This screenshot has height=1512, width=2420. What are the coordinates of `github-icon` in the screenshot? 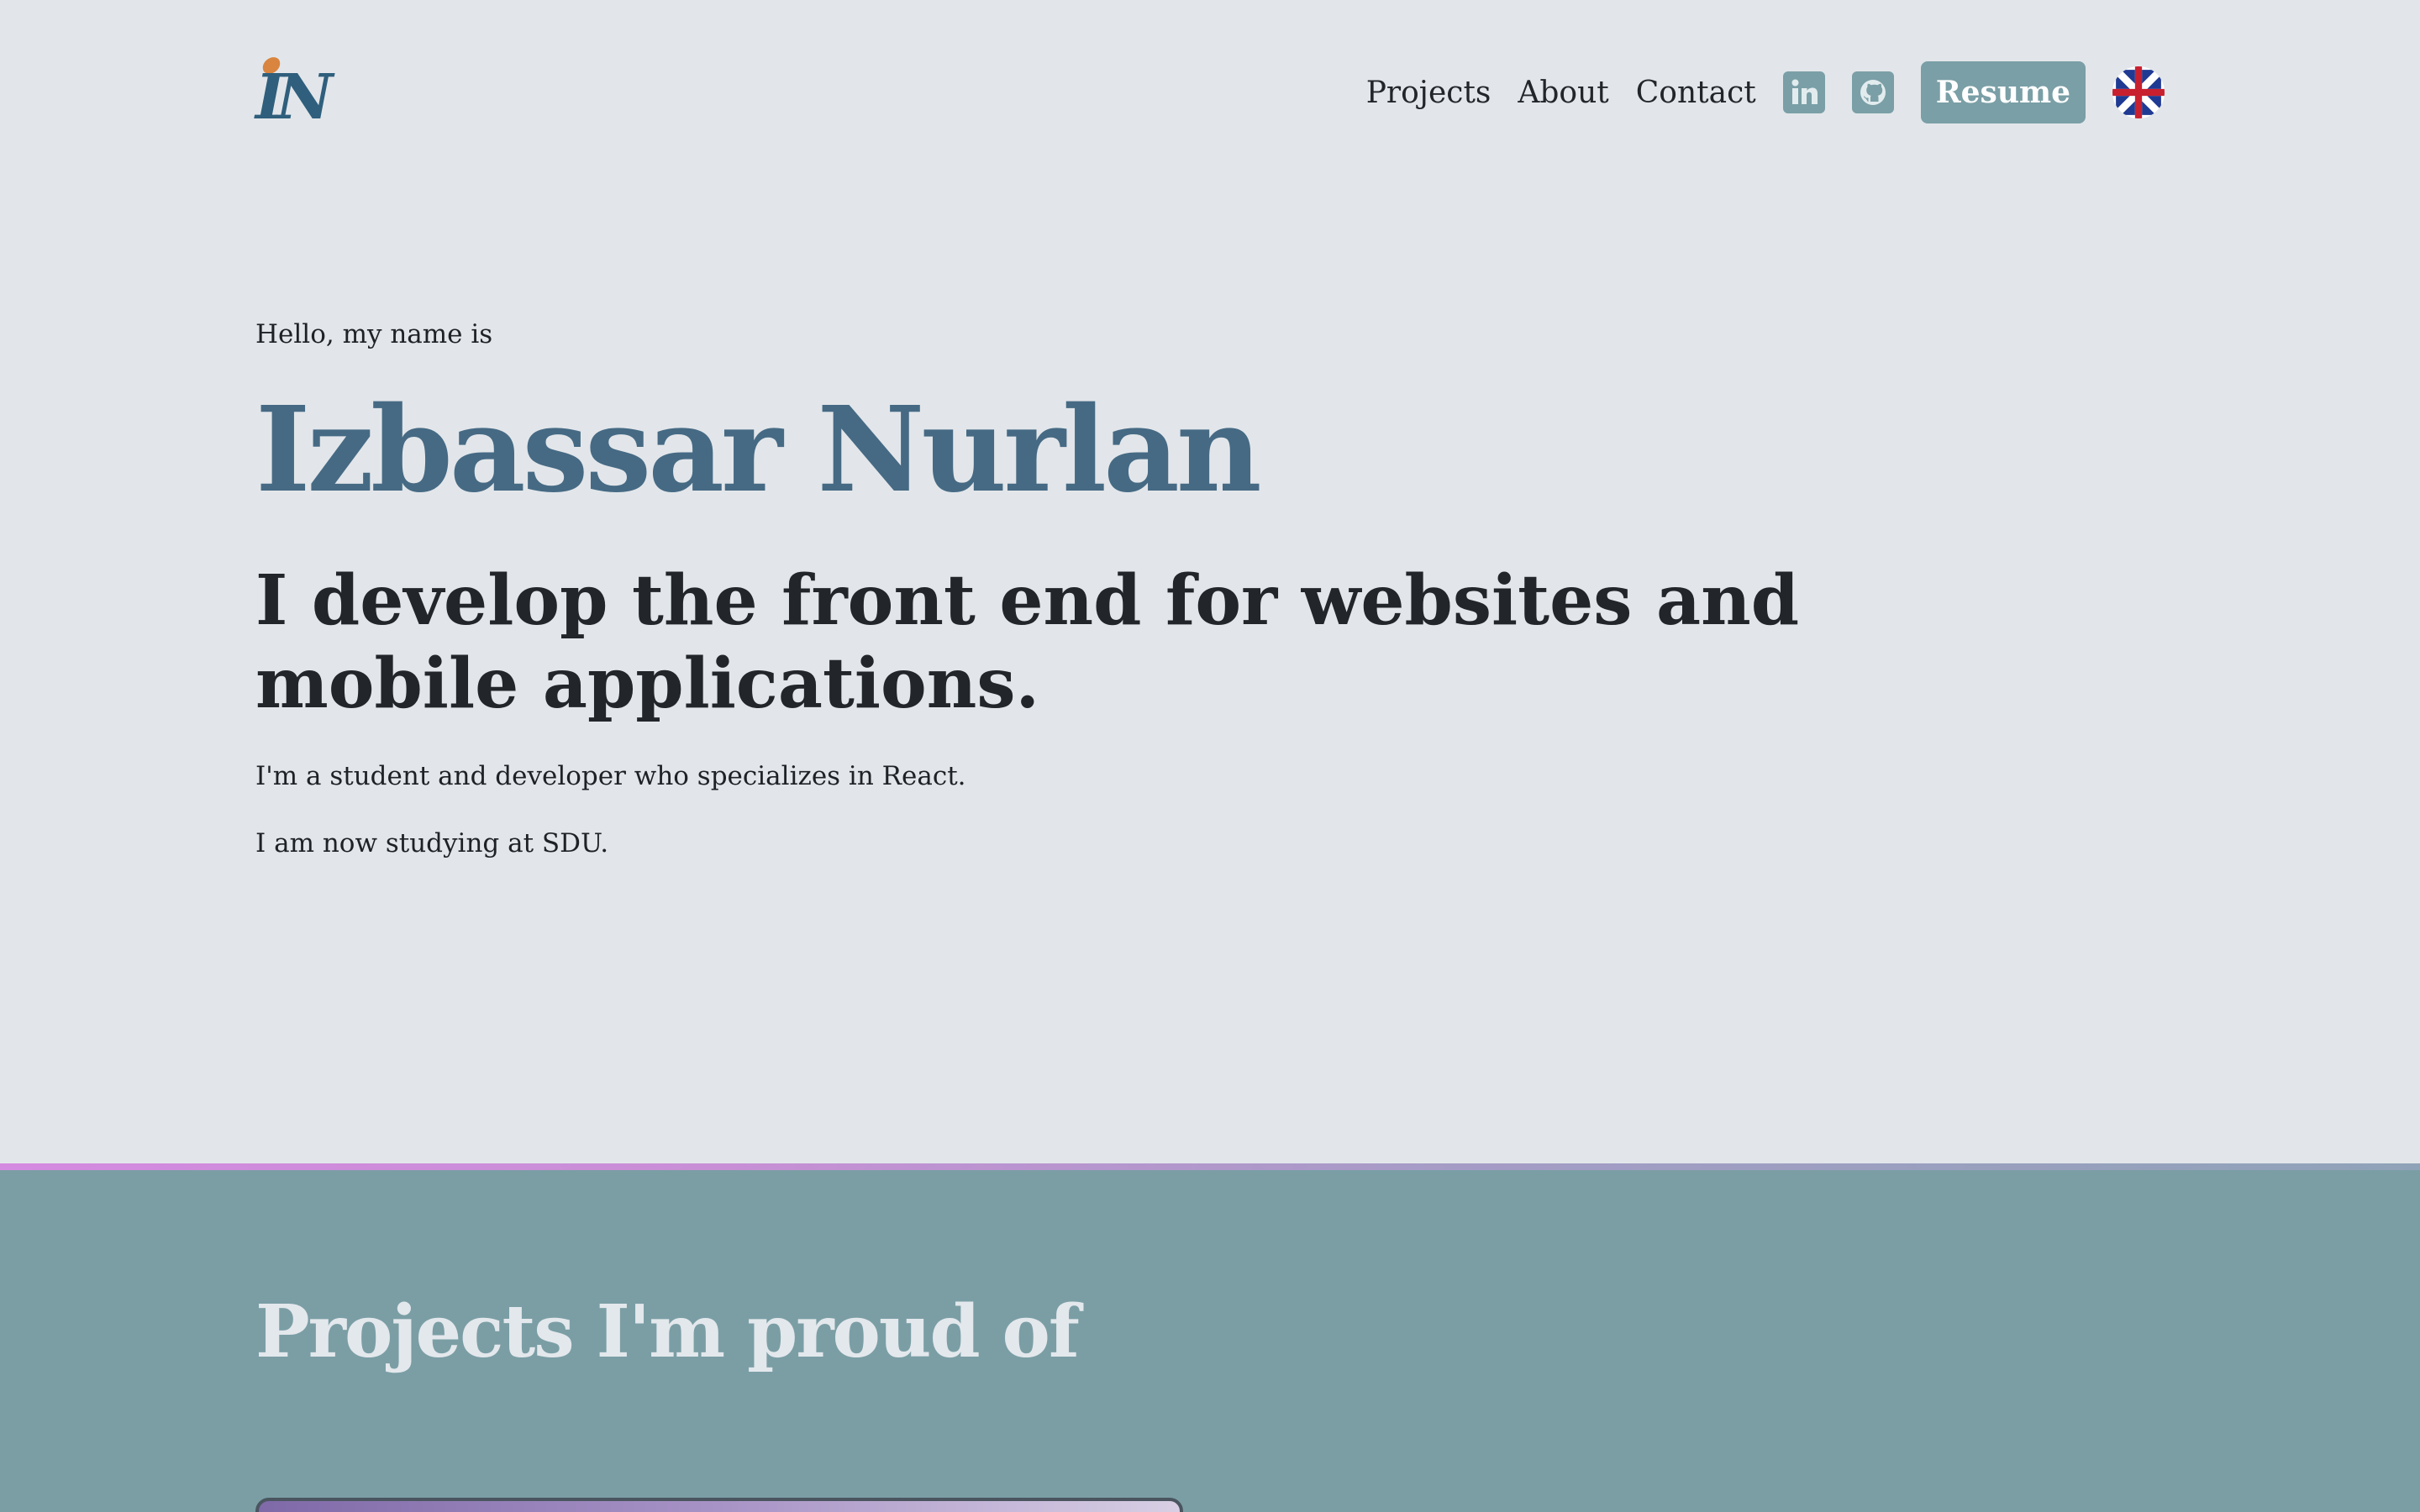 It's located at (1872, 92).